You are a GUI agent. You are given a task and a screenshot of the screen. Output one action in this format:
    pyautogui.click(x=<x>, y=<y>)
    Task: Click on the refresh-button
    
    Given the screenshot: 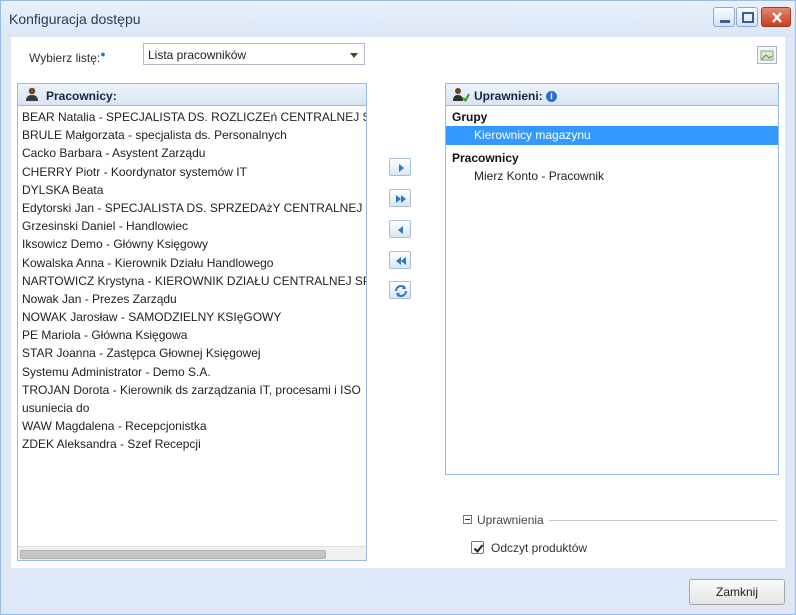 What is the action you would take?
    pyautogui.click(x=400, y=290)
    